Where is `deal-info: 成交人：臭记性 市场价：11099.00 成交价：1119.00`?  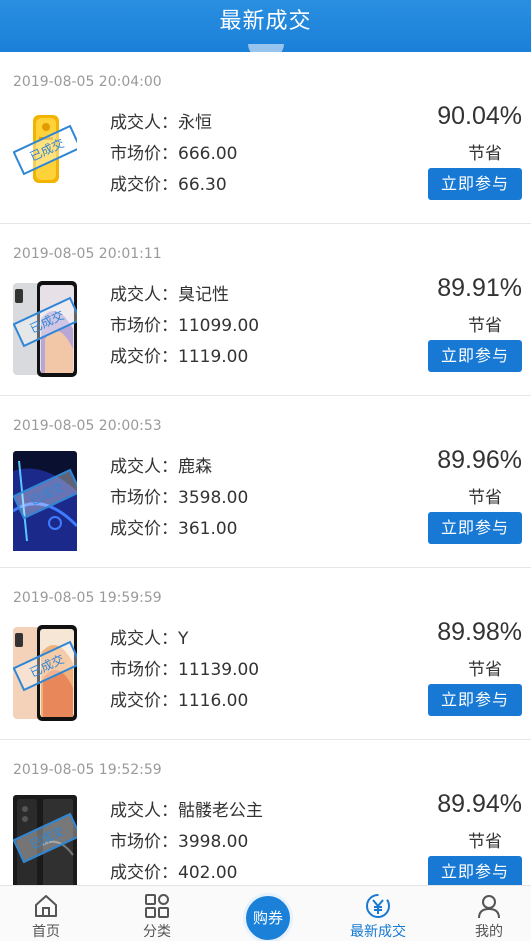
deal-info: 成交人：臭记性 市场价：11099.00 成交价：1119.00 is located at coordinates (184, 326).